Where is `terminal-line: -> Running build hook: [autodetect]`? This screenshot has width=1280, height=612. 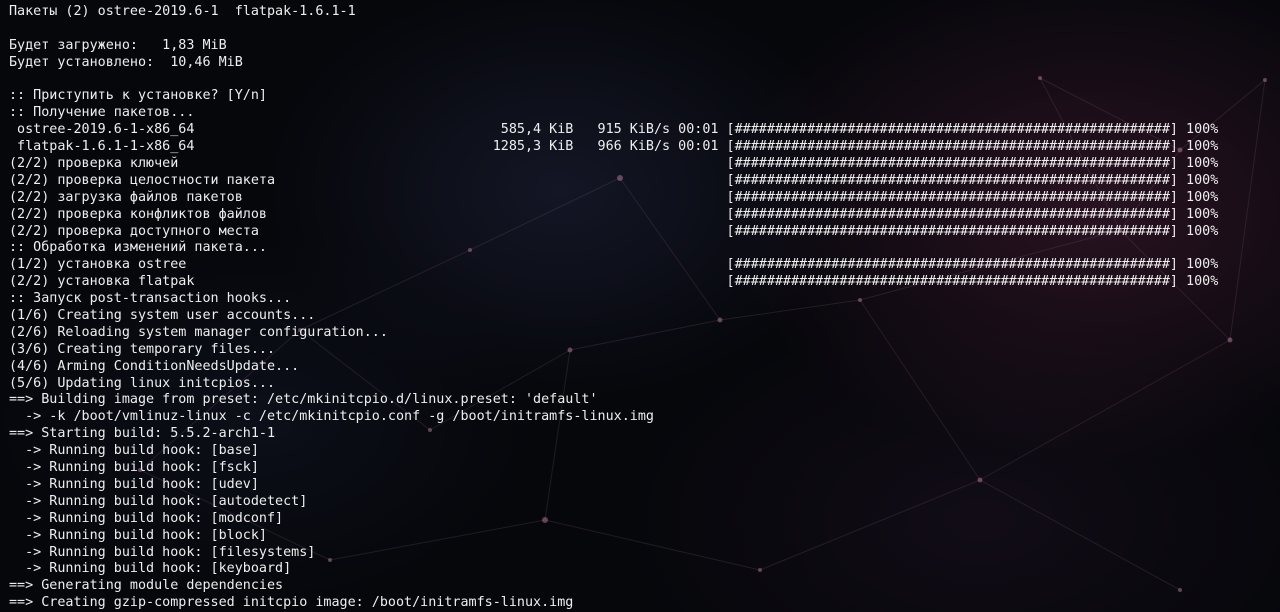
terminal-line: -> Running build hook: [autodetect] is located at coordinates (158, 501).